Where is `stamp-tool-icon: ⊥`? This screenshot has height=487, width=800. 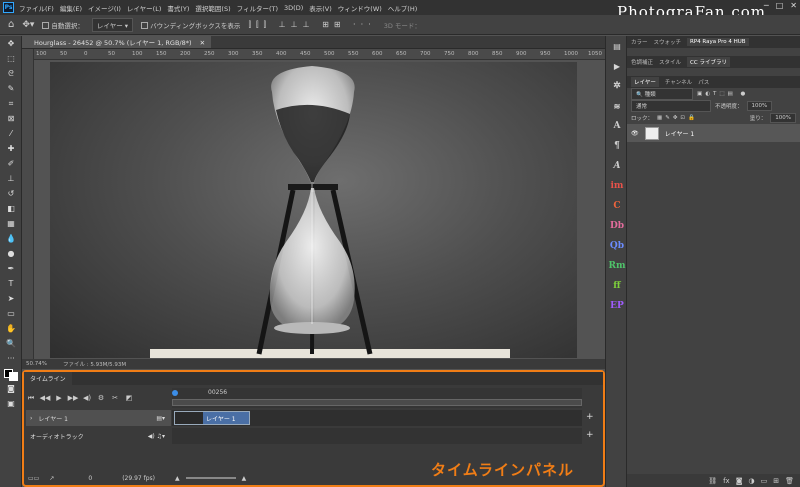
stamp-tool-icon: ⊥ is located at coordinates (11, 178).